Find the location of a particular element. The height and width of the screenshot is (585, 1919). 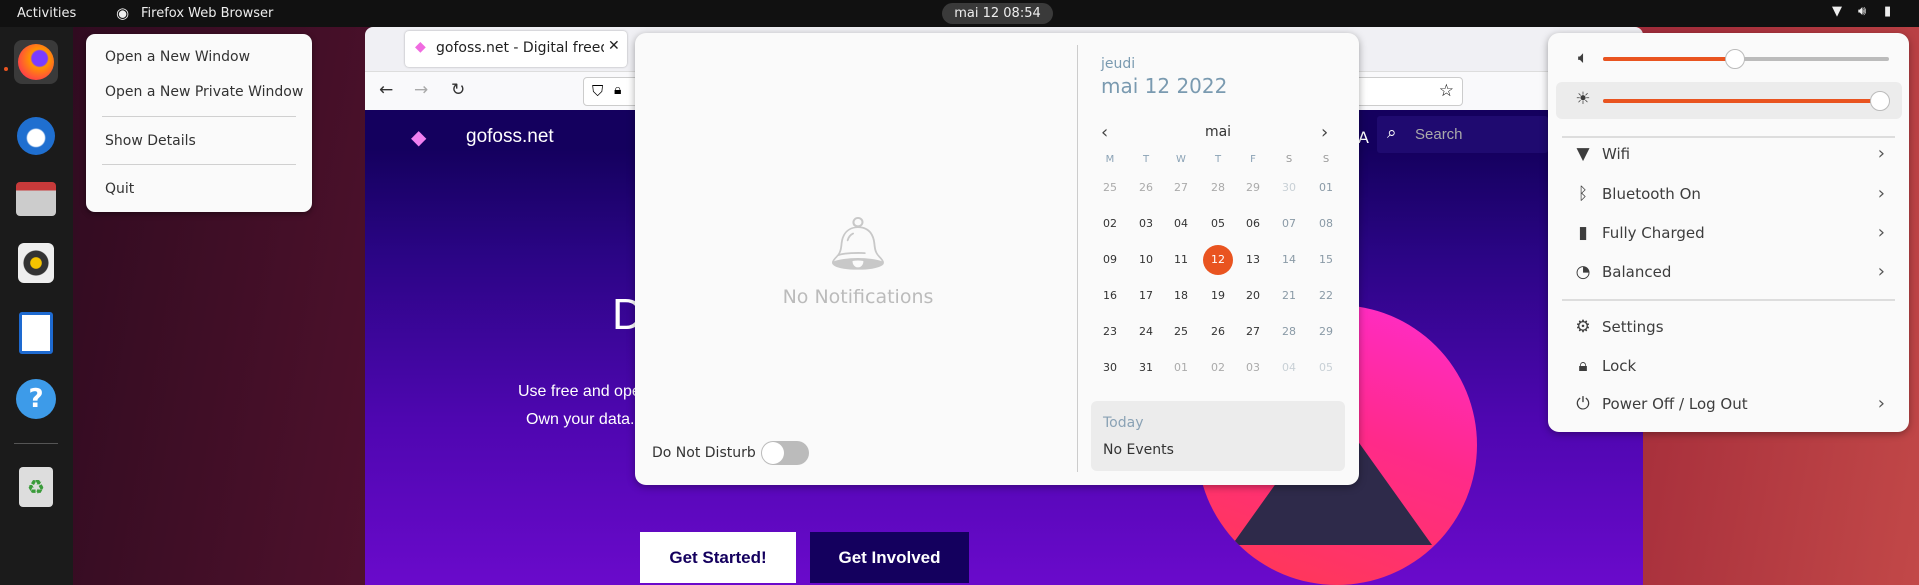

calendar-day: 15 is located at coordinates (1326, 260).